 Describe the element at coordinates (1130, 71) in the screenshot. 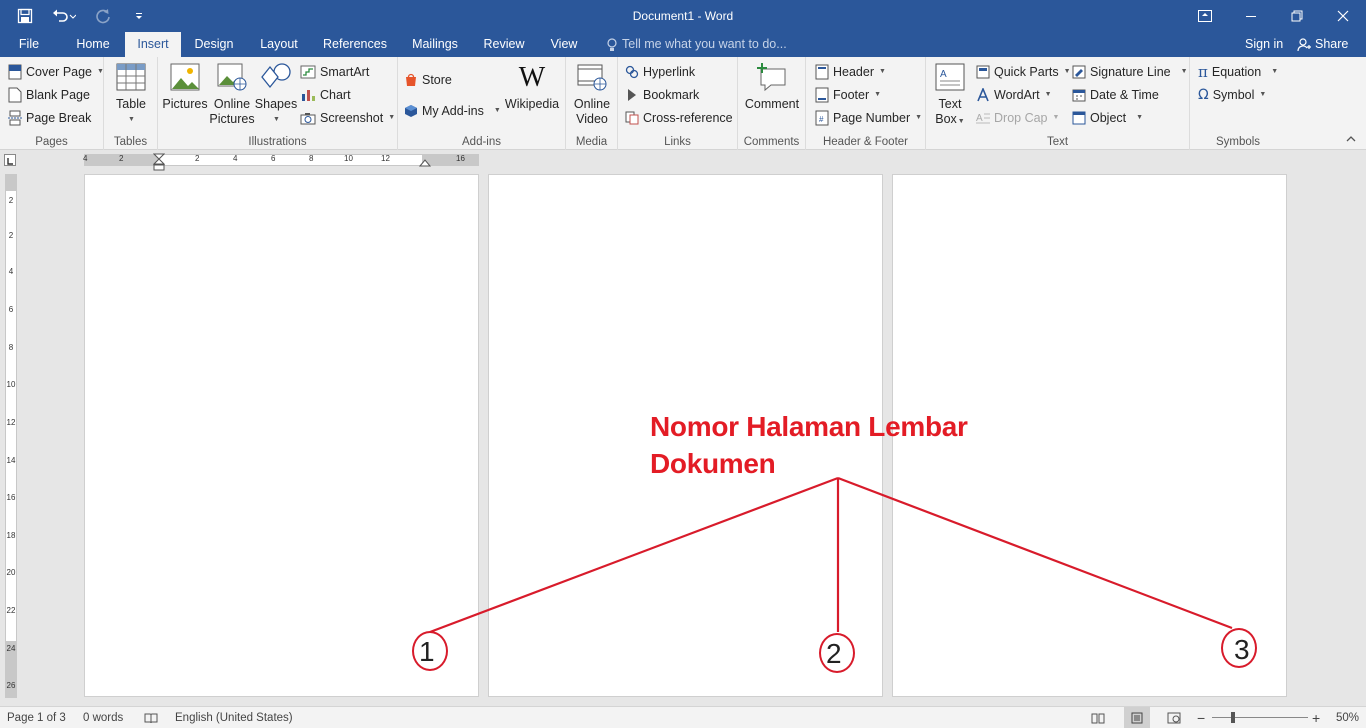

I see `signature-line-button: Signature Line ▼` at that location.